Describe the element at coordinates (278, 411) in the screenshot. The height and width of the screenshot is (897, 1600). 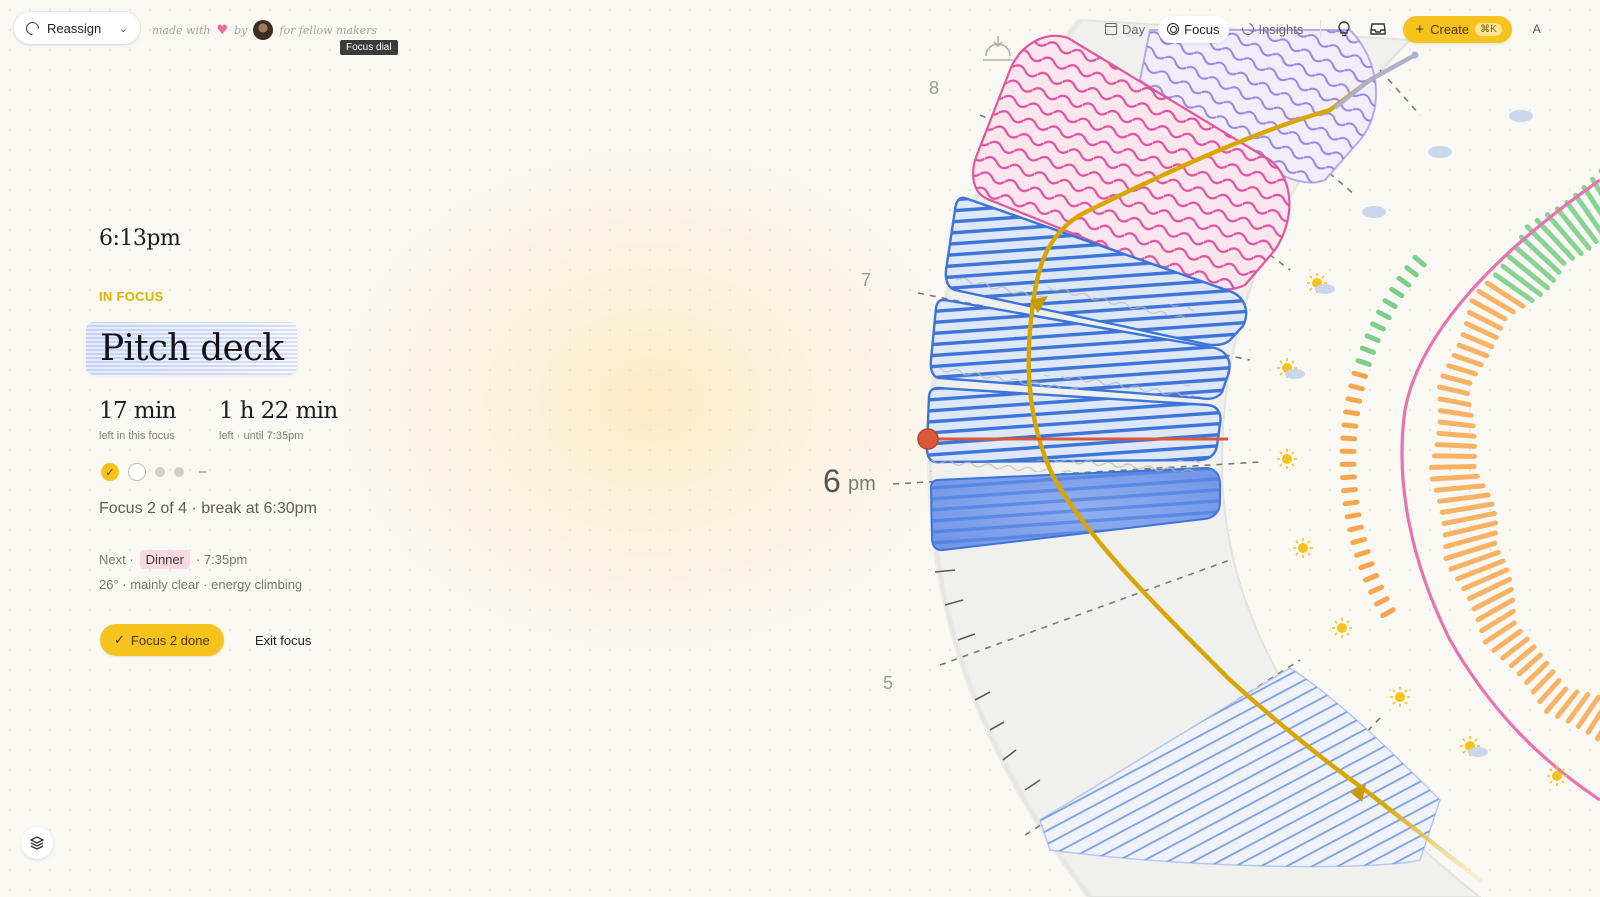
I see `total-remaining-value: 1 h 22 min` at that location.